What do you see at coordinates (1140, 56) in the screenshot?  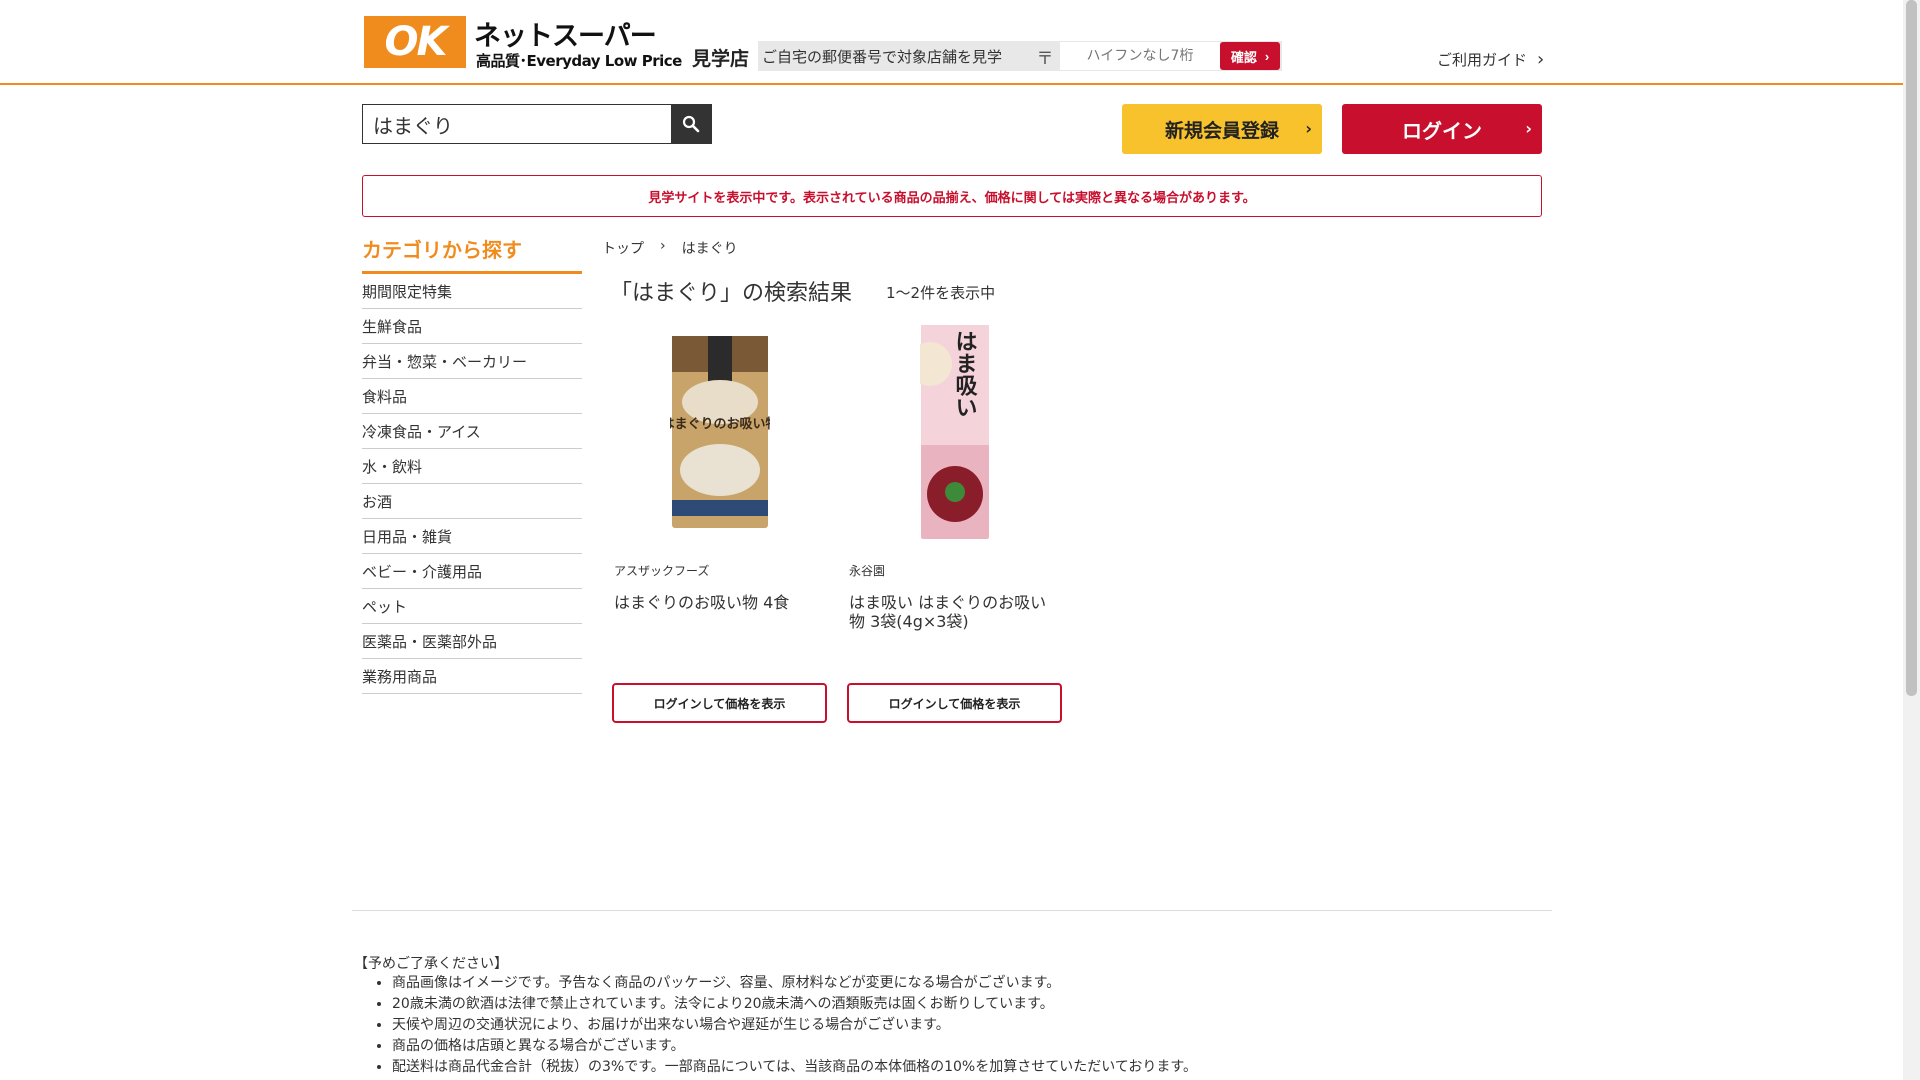 I see `zip-code-input` at bounding box center [1140, 56].